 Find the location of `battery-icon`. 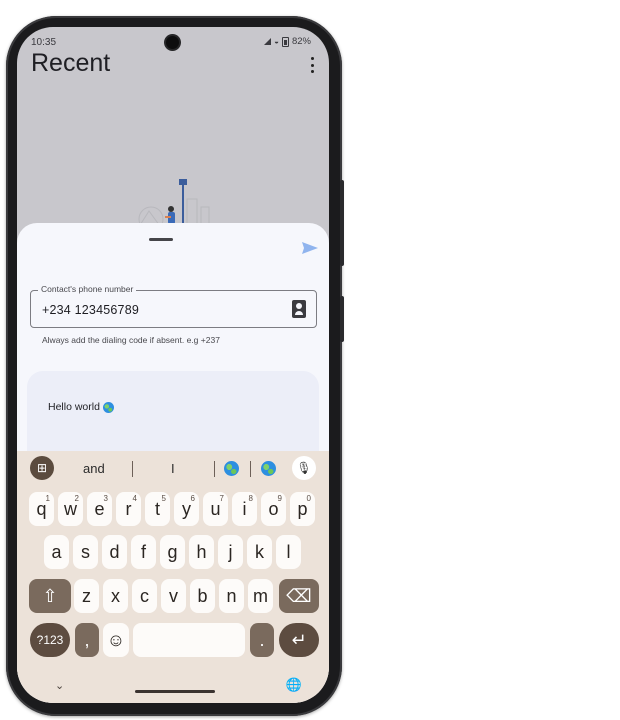

battery-icon is located at coordinates (285, 41).